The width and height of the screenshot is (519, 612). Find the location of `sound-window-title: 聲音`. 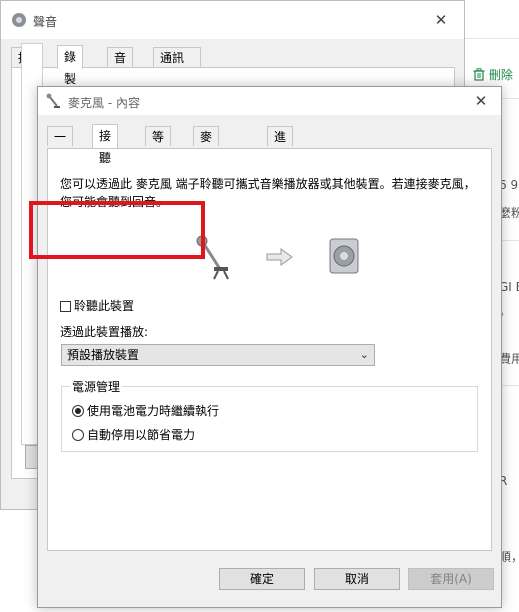

sound-window-title: 聲音 is located at coordinates (45, 22).